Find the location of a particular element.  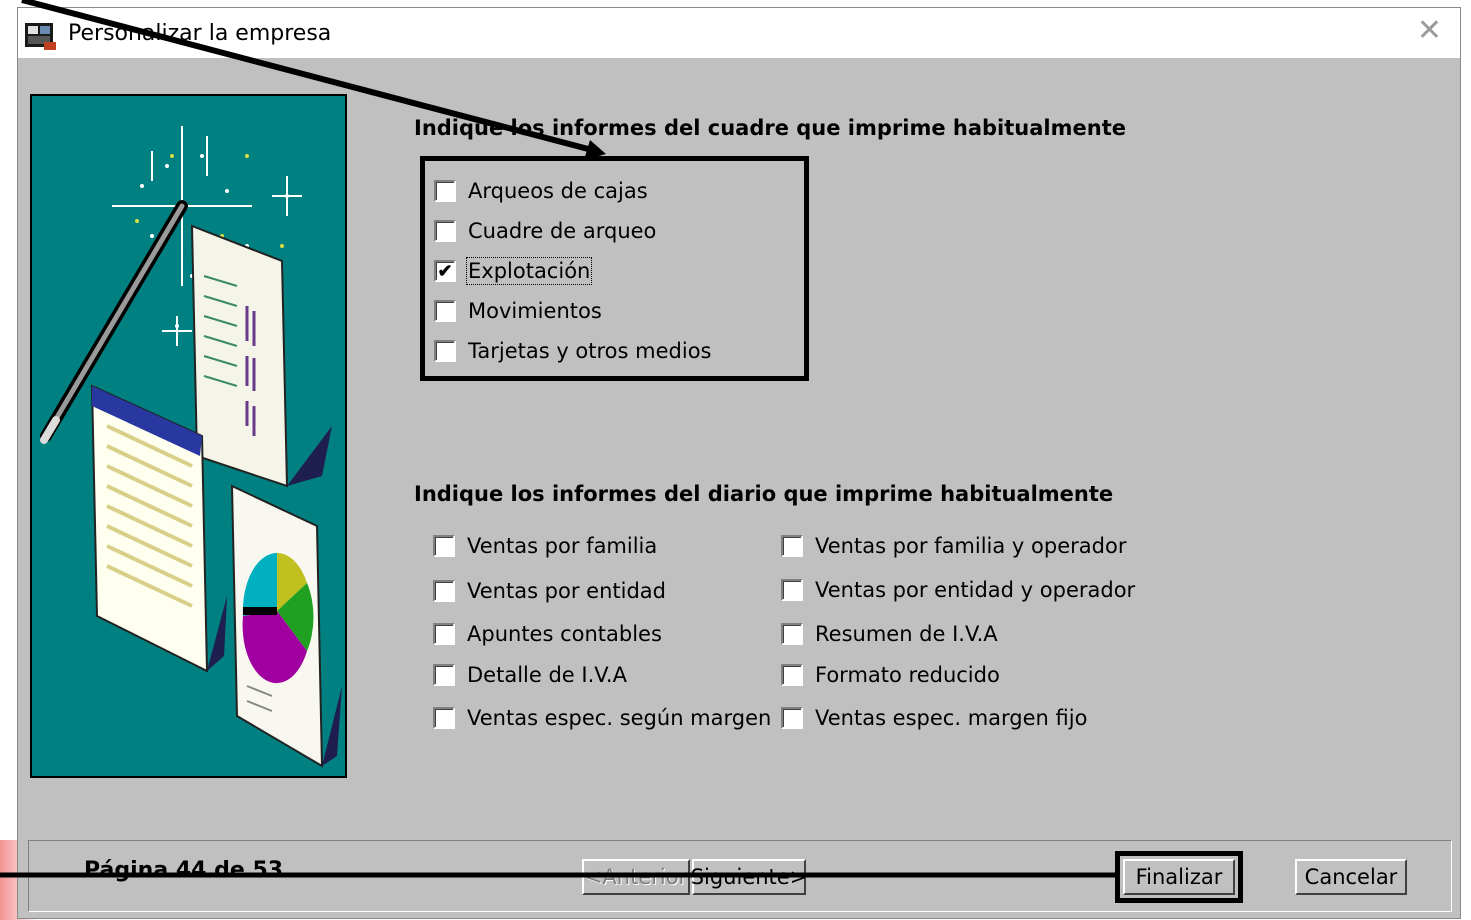

finalizar-highlight-frame is located at coordinates (1179, 877).